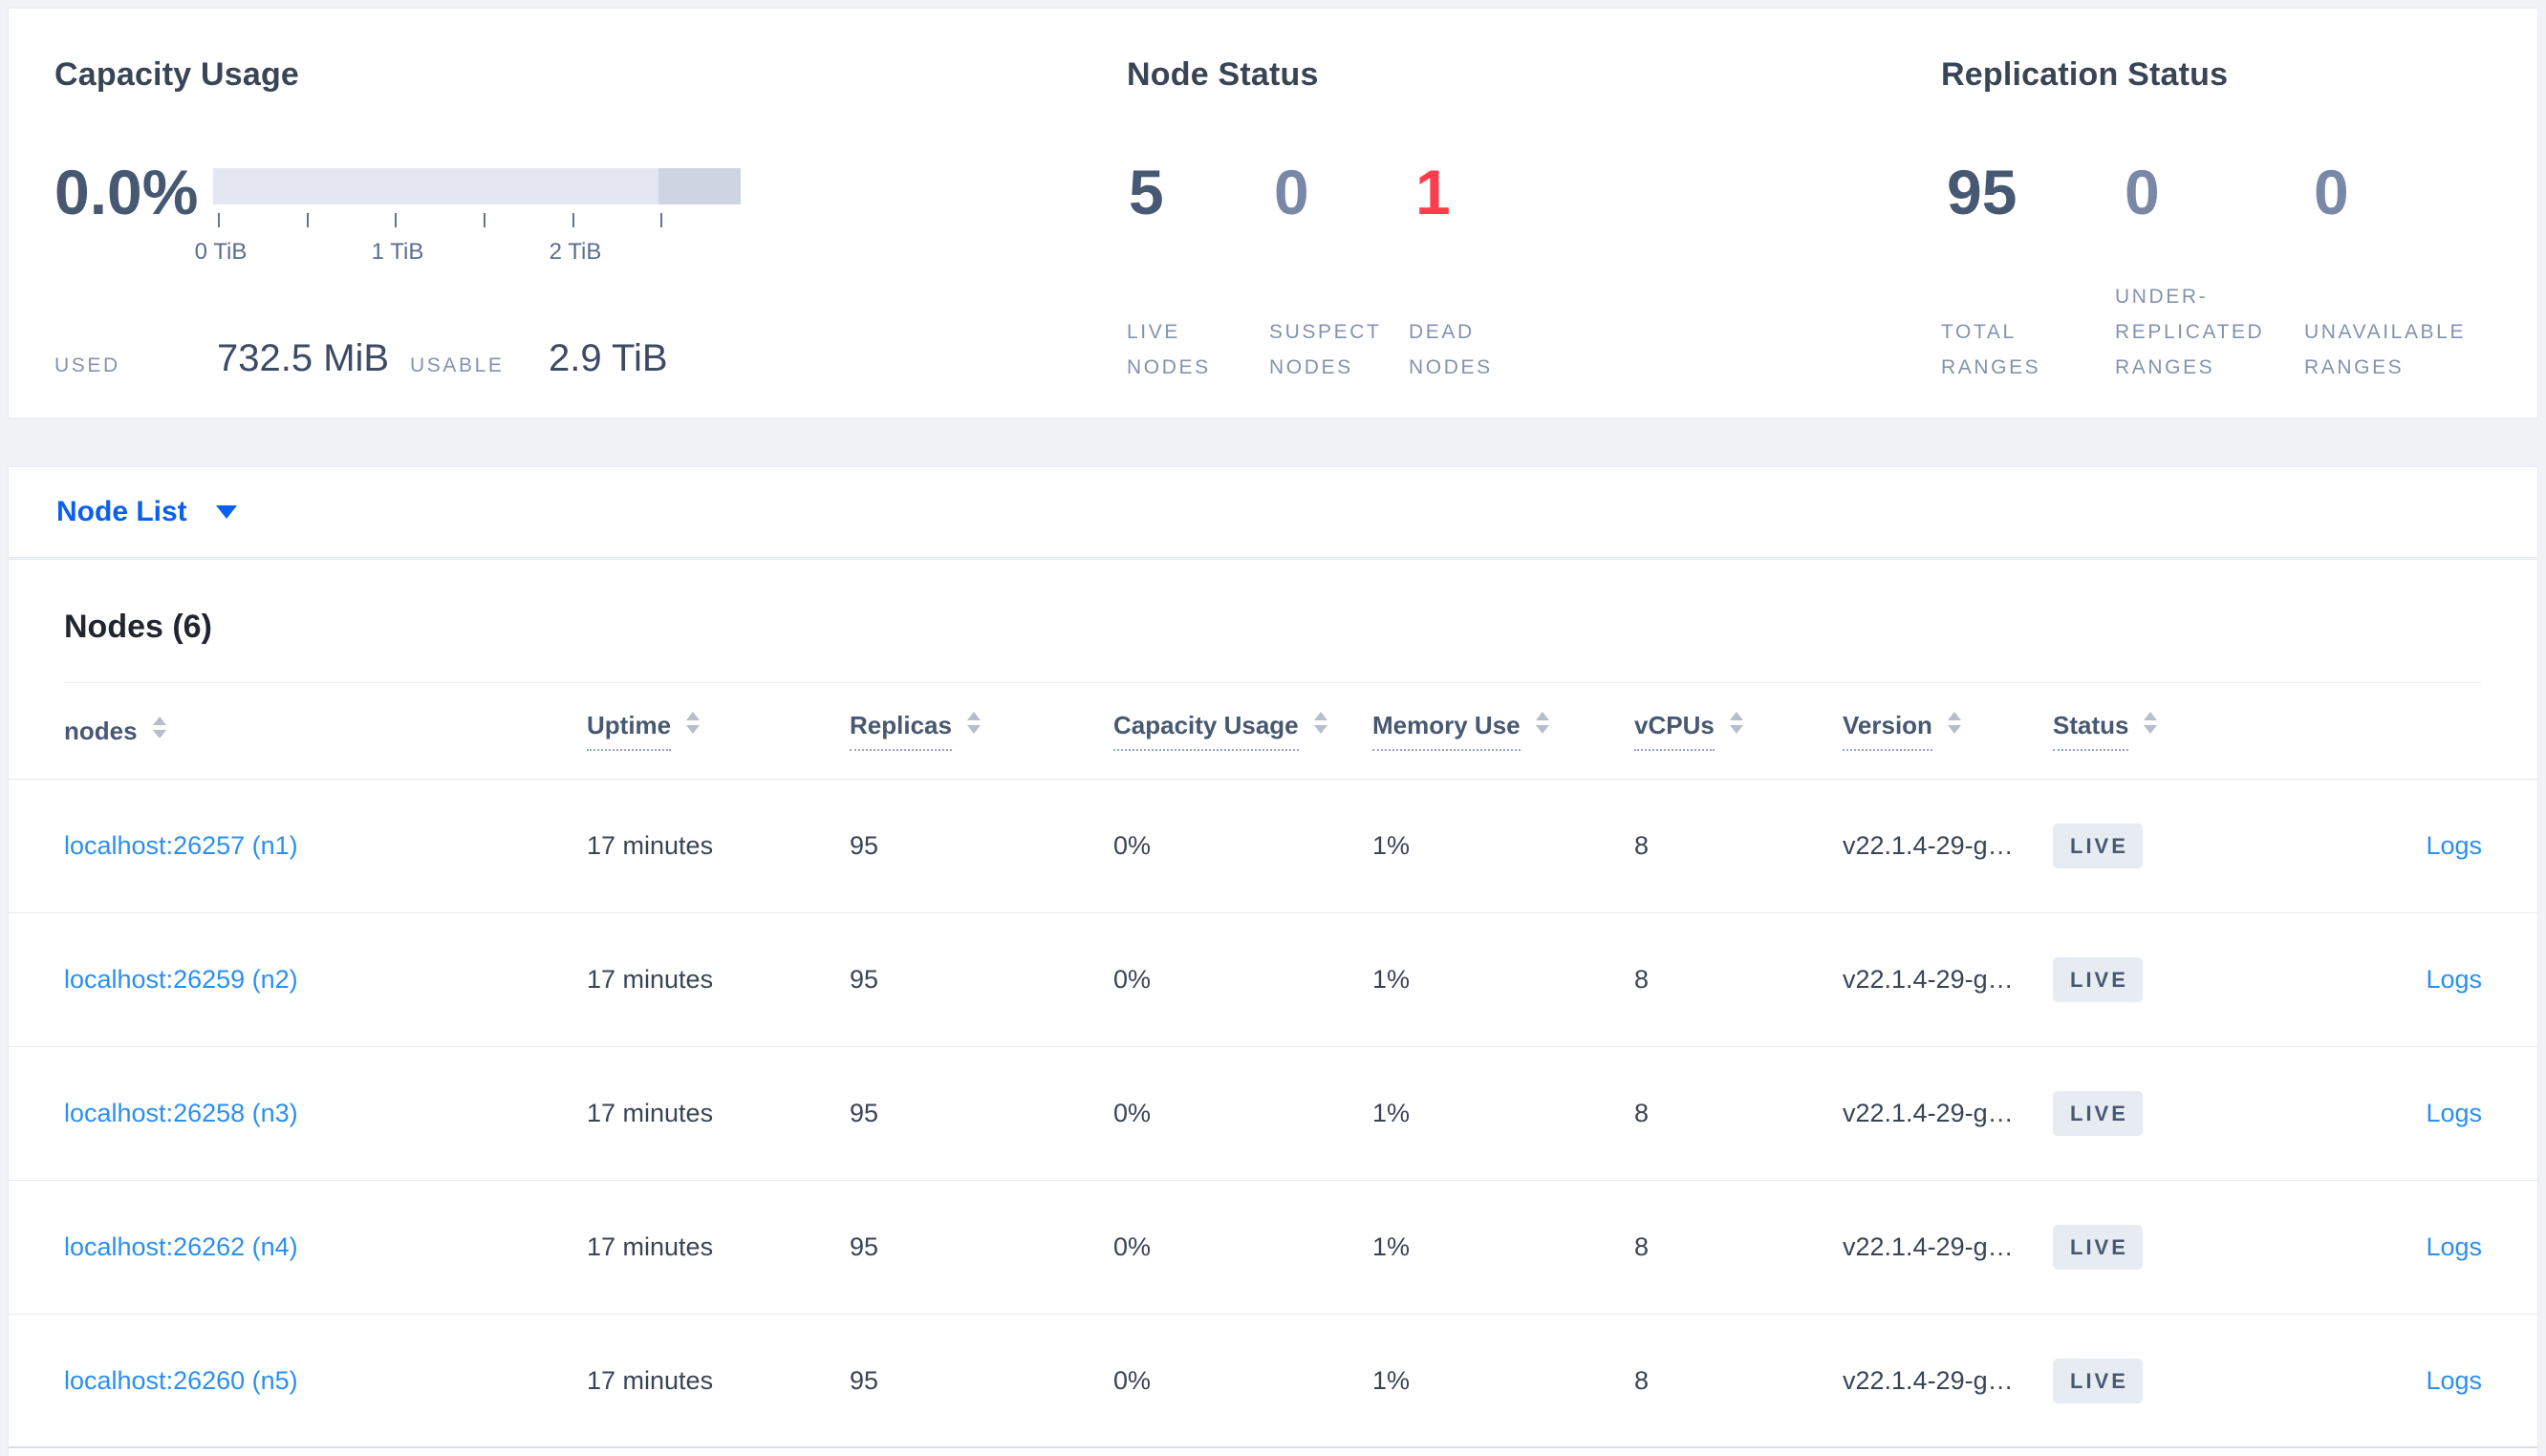 This screenshot has height=1456, width=2546. Describe the element at coordinates (101, 730) in the screenshot. I see `column-header-label: nodes` at that location.